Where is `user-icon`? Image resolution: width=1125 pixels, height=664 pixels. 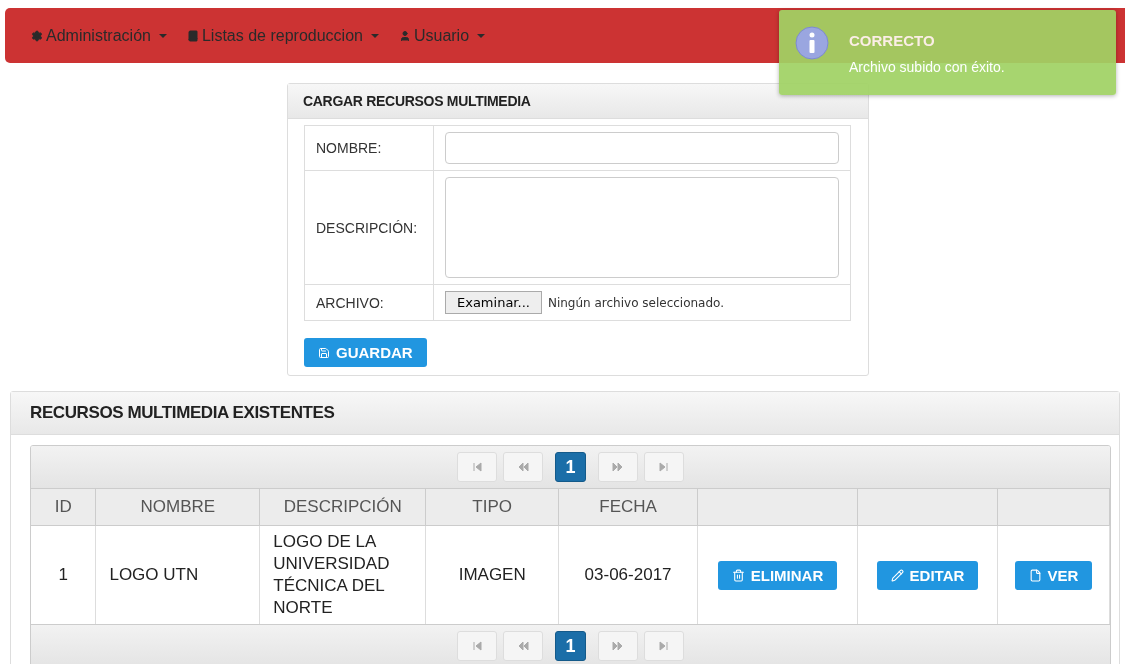 user-icon is located at coordinates (404, 35).